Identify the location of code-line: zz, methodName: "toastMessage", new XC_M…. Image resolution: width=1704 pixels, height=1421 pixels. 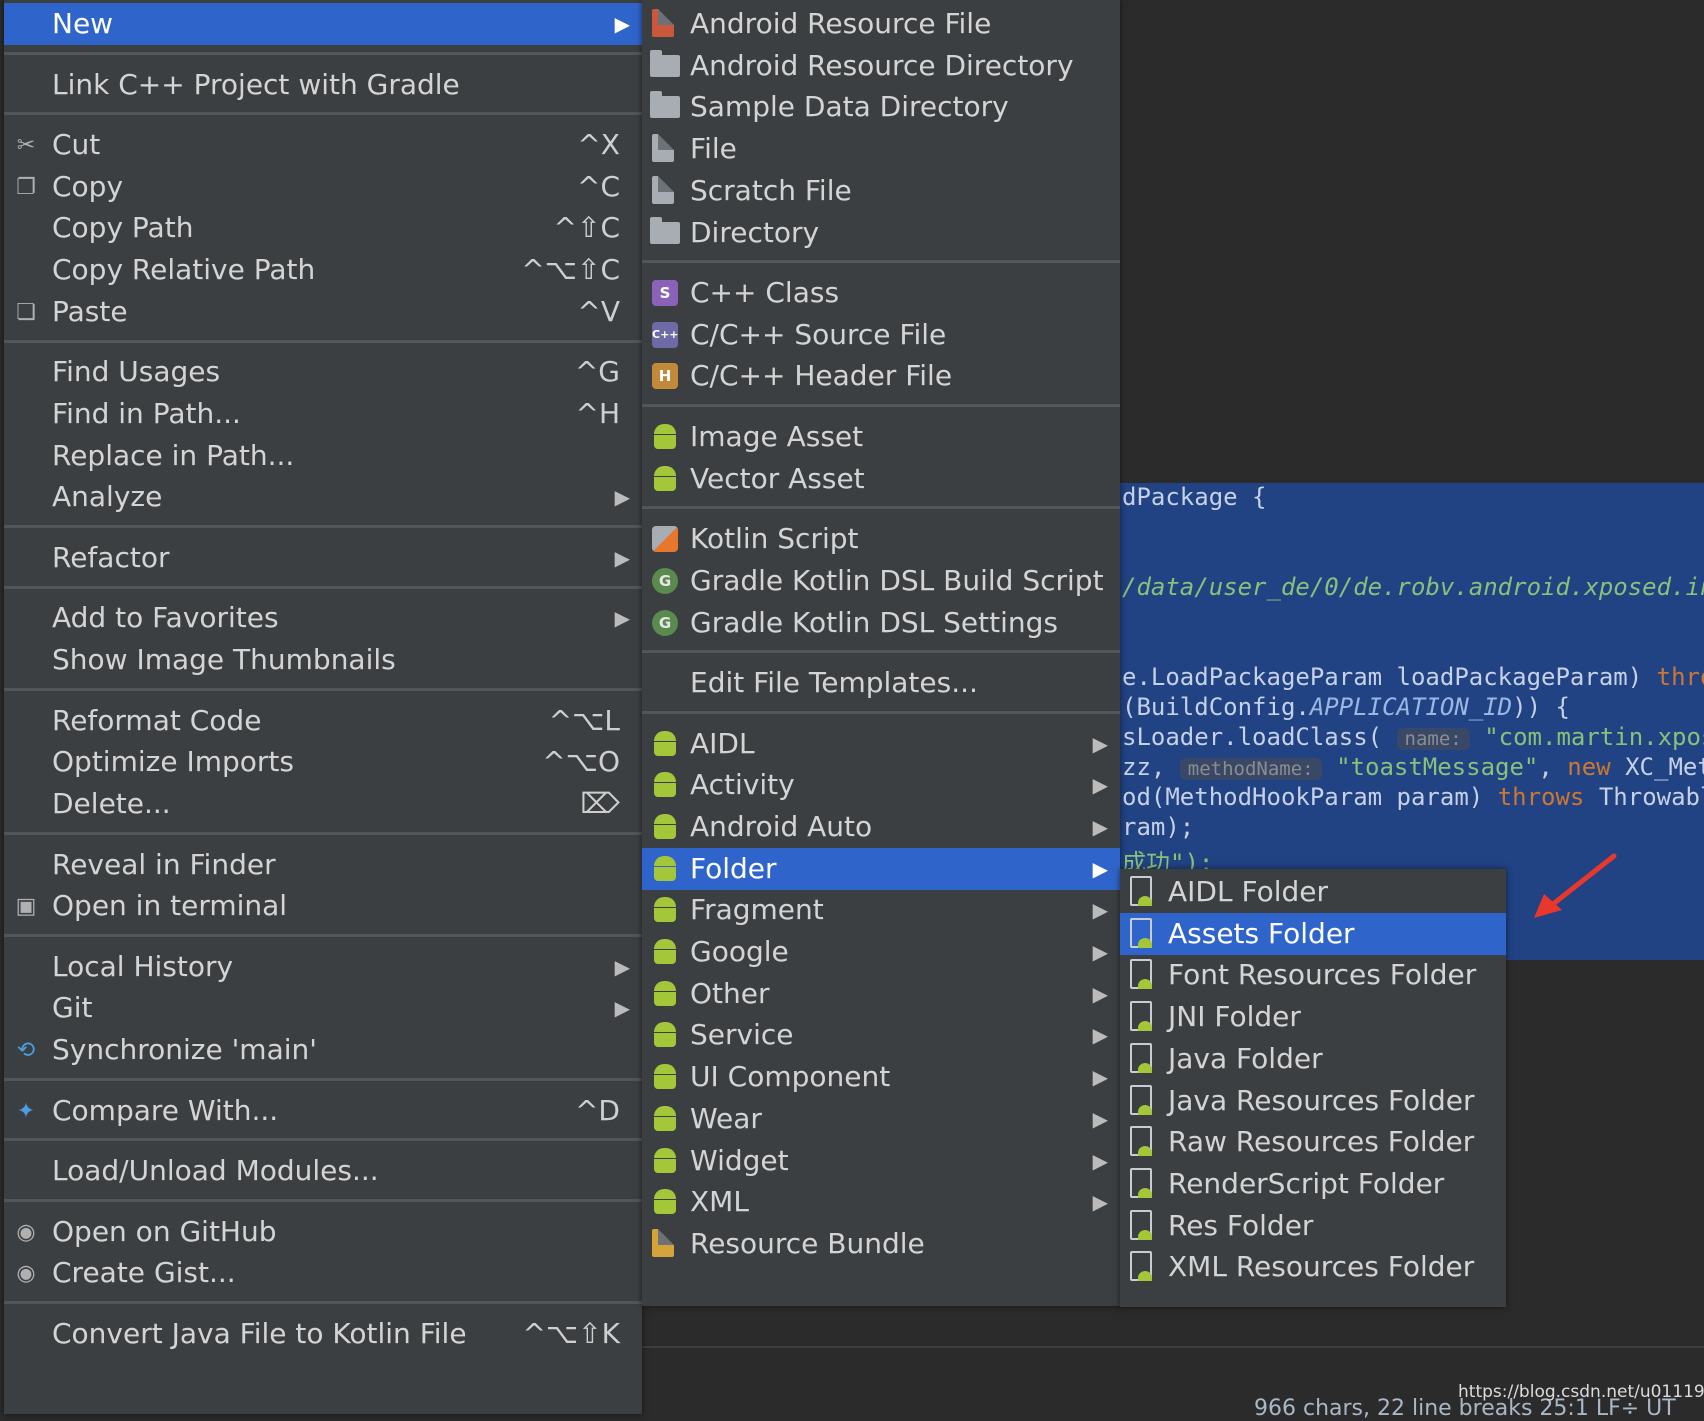
(1413, 767).